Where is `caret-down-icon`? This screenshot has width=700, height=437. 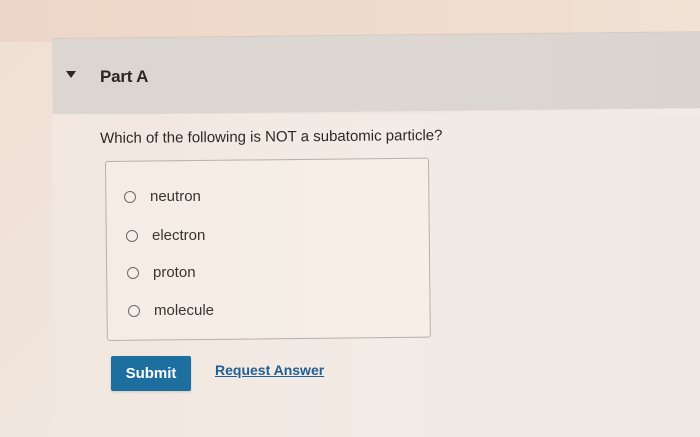 caret-down-icon is located at coordinates (71, 74).